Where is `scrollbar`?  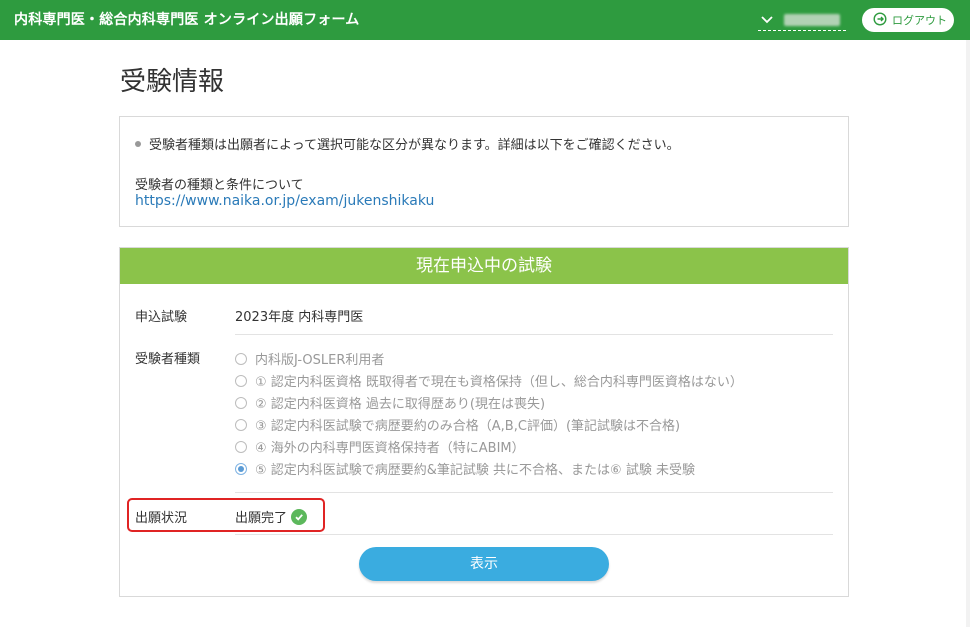
scrollbar is located at coordinates (968, 333).